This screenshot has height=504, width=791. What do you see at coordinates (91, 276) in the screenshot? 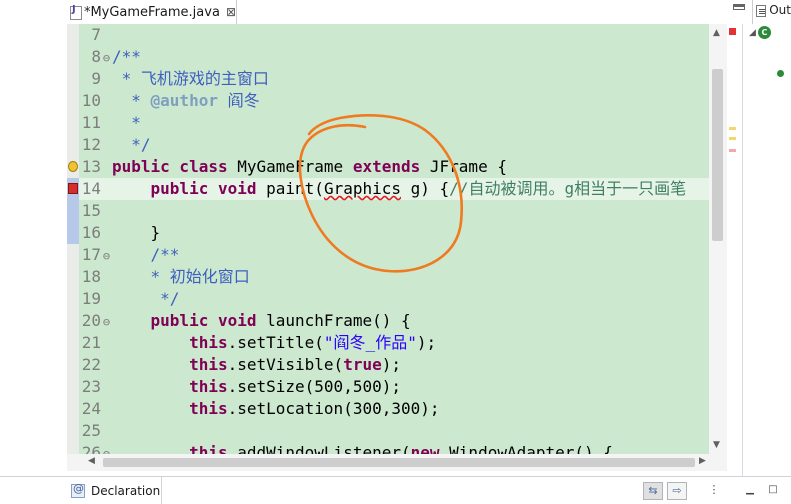
I see `line-number: 18` at bounding box center [91, 276].